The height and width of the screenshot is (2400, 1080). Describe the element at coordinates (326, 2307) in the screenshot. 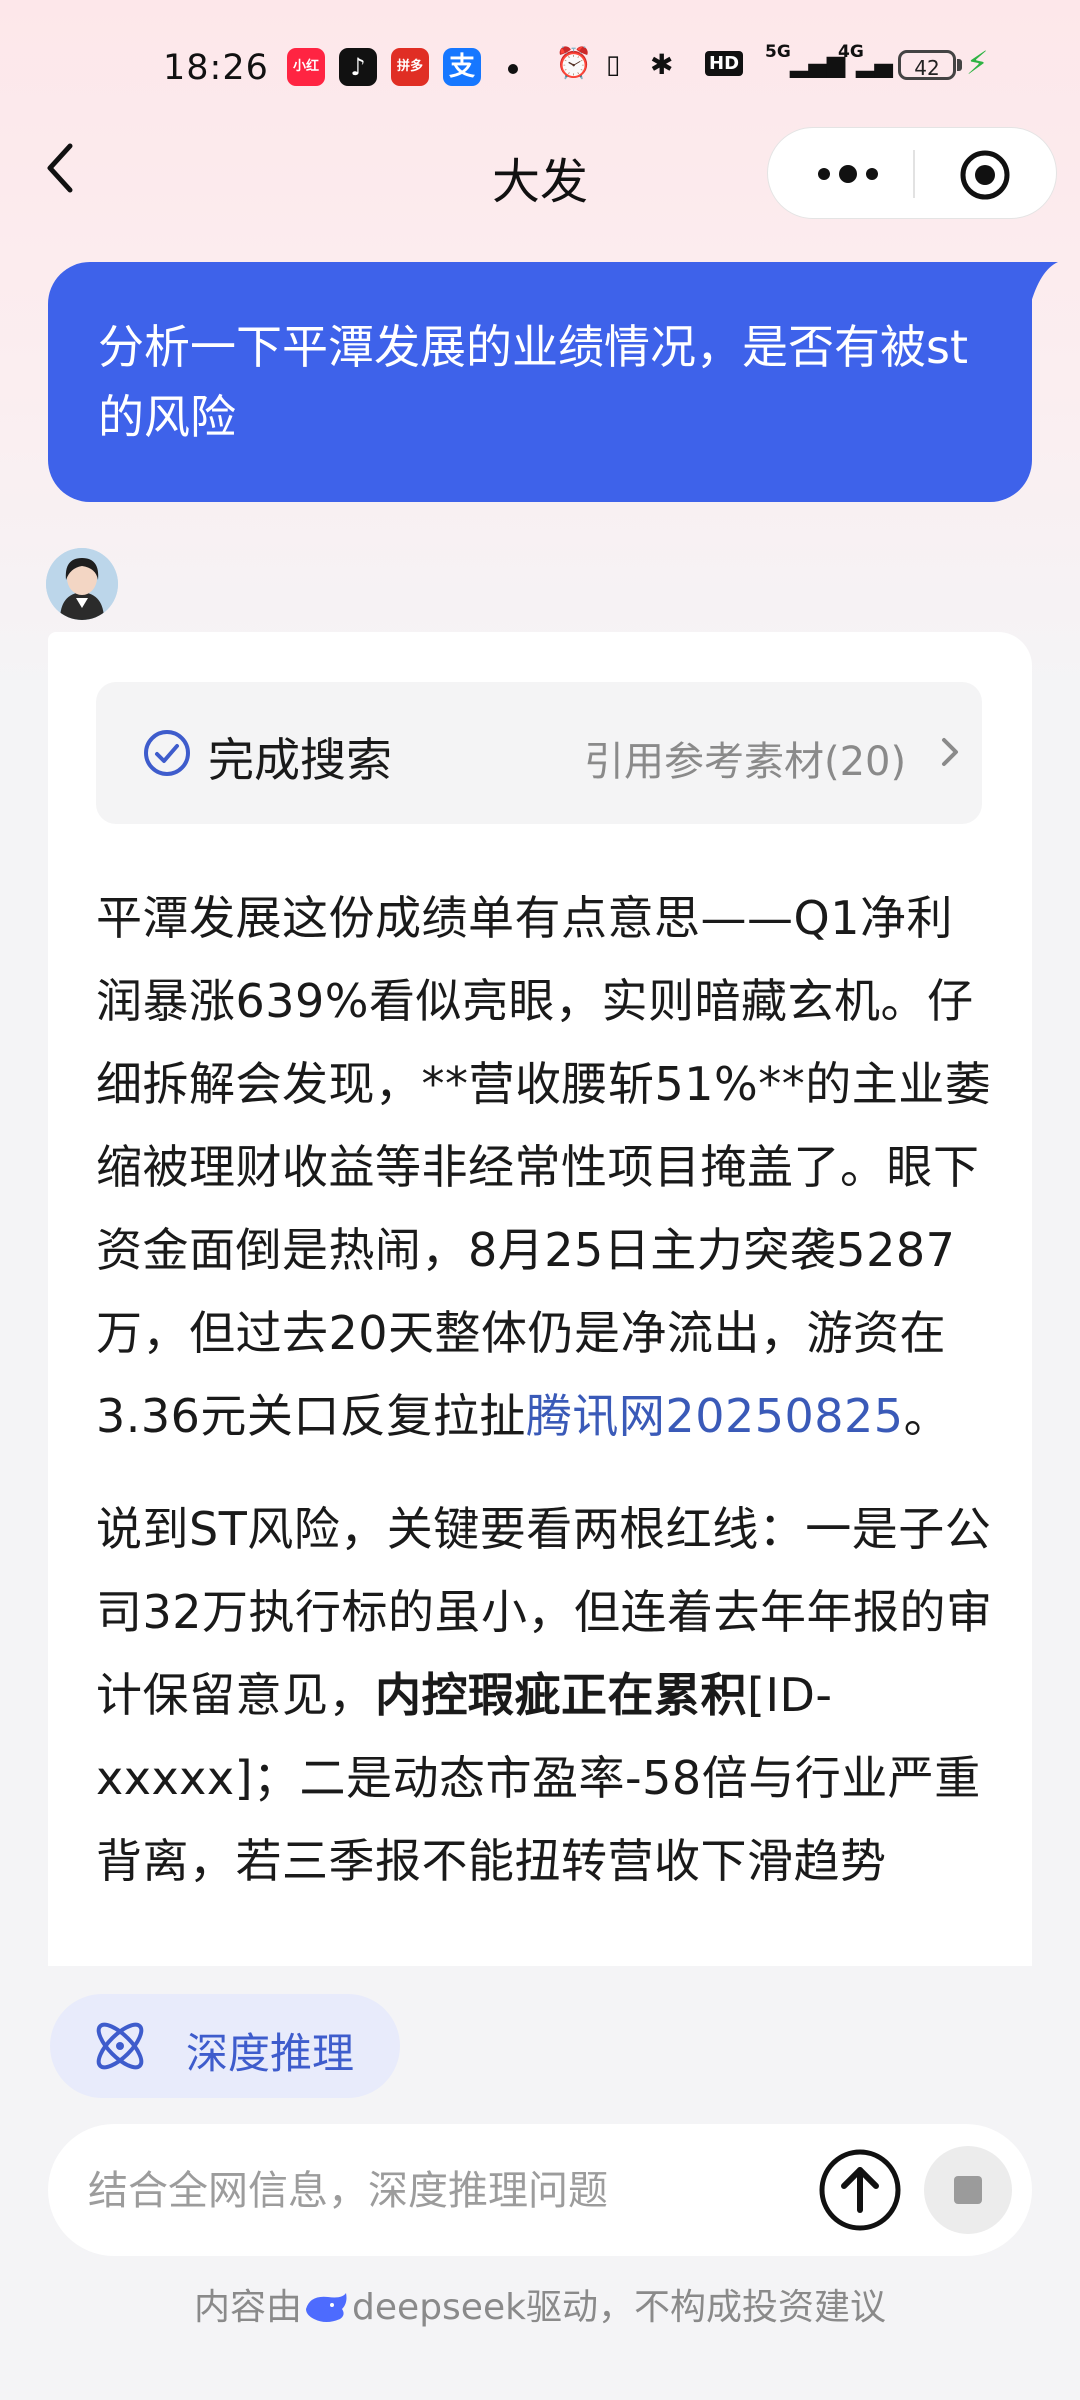

I see `deepseek-whale-icon` at that location.